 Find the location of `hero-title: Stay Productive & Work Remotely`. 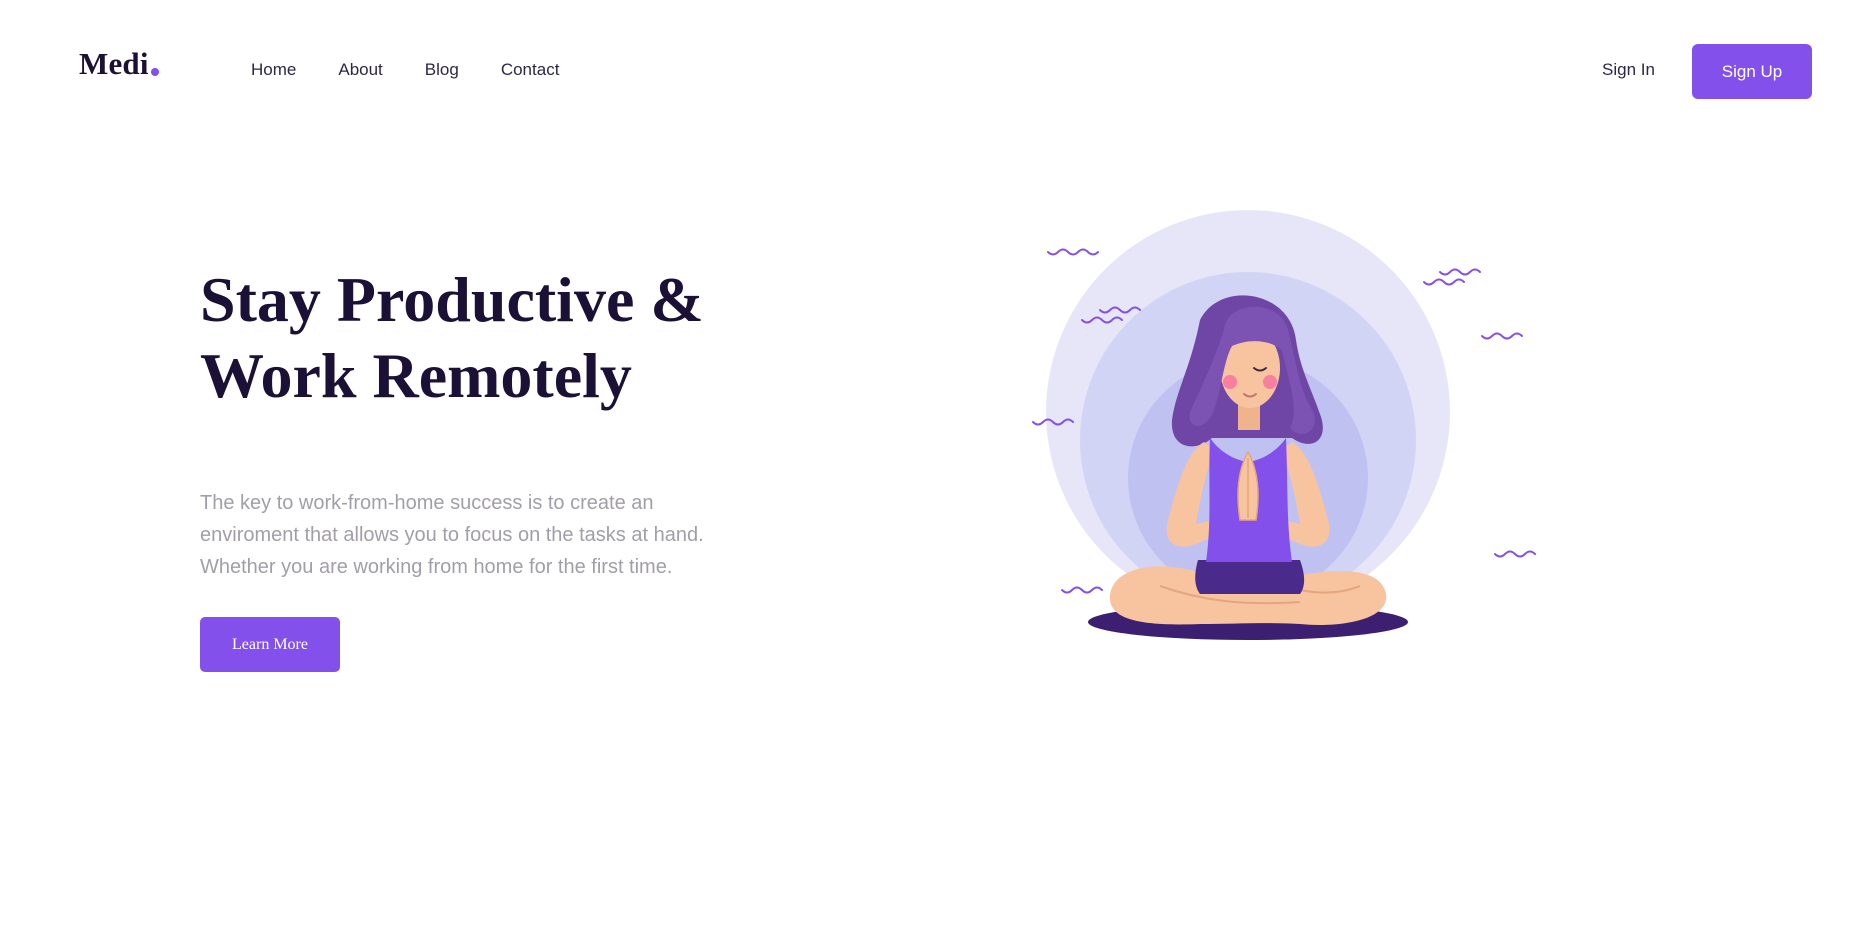

hero-title: Stay Productive & Work Remotely is located at coordinates (500, 338).